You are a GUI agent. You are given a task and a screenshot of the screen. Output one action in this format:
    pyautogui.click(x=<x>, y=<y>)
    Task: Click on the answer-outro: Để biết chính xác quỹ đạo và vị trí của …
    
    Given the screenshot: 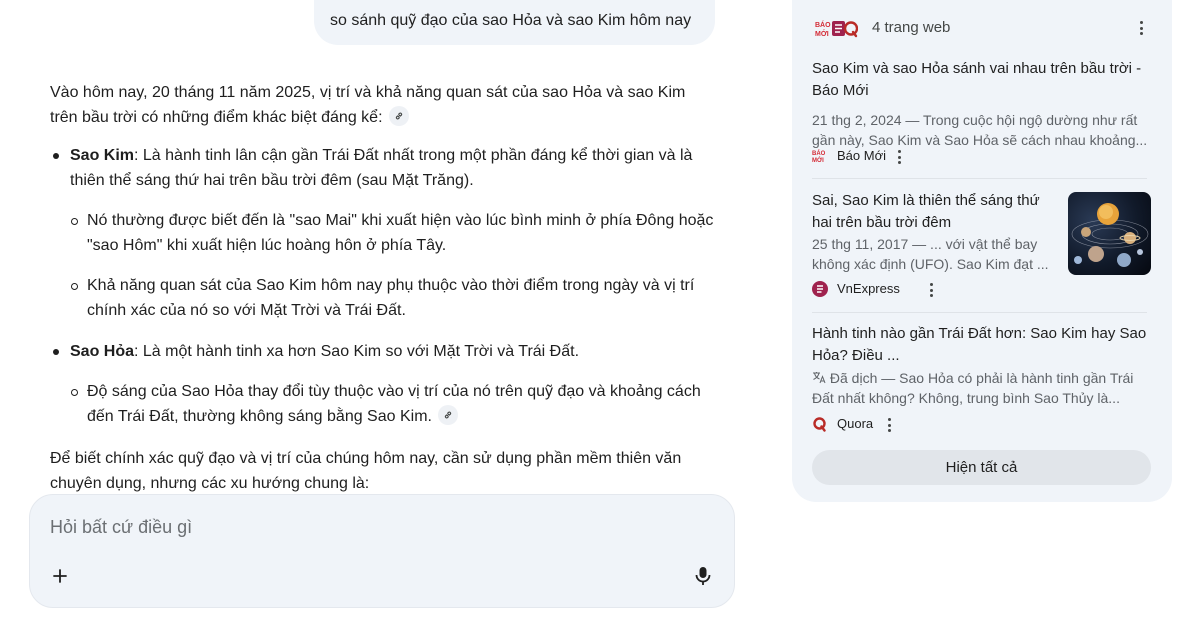 What is the action you would take?
    pyautogui.click(x=366, y=471)
    